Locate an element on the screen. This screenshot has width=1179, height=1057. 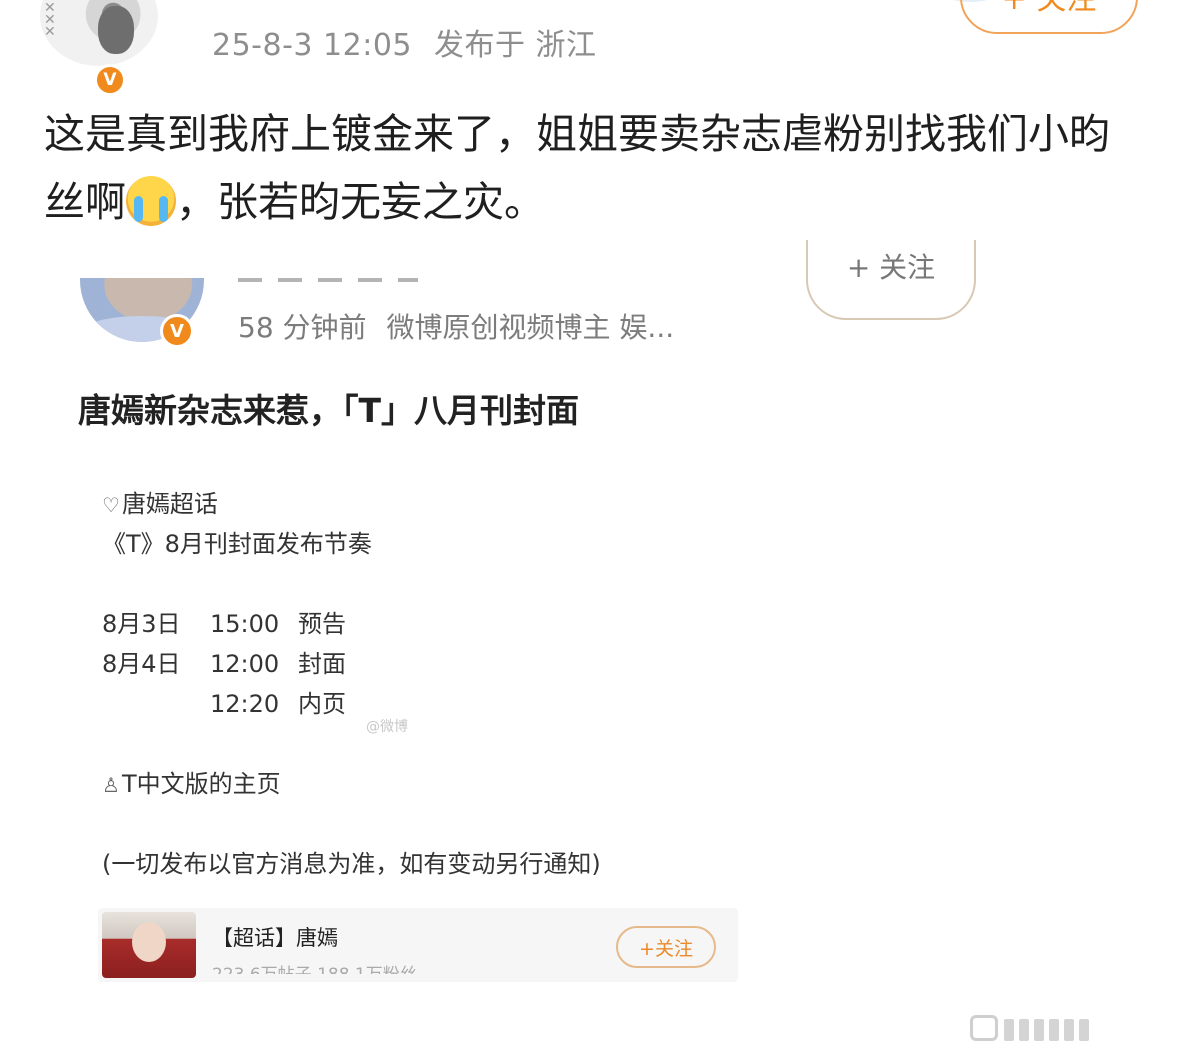
image-watermark: @微博 is located at coordinates (387, 727).